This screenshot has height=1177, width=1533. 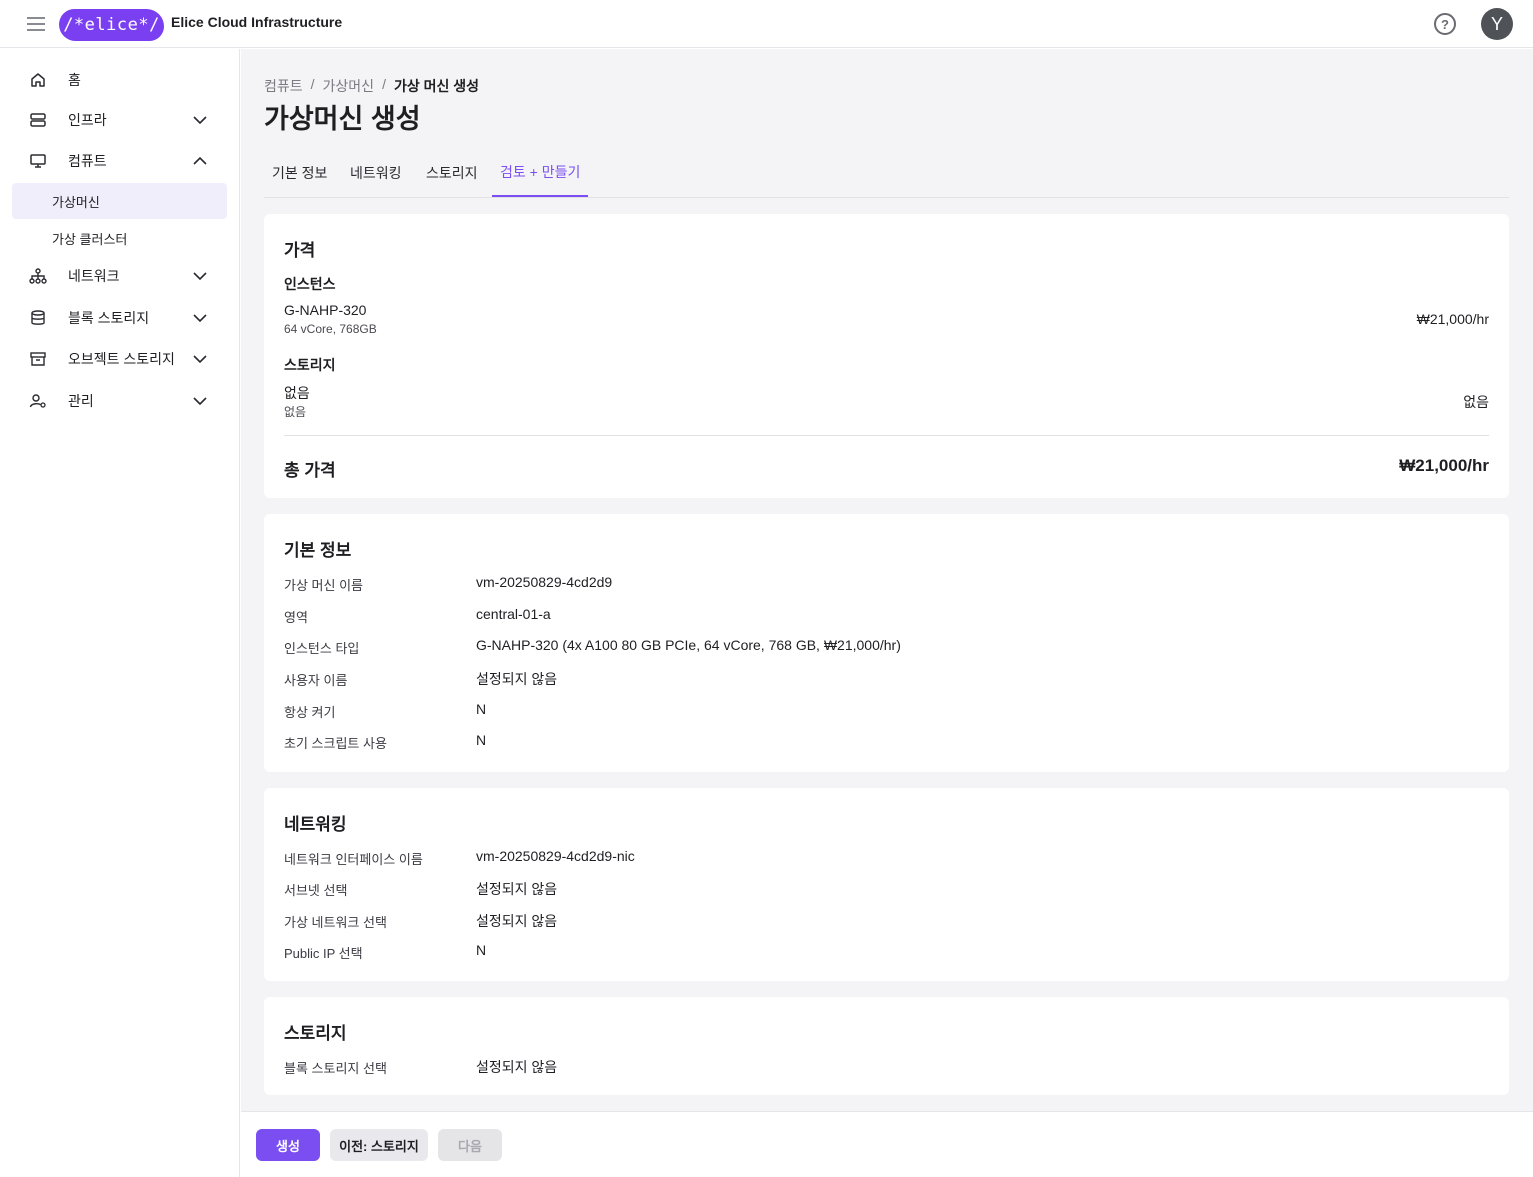 I want to click on sidebar-subitem-virtual-cluster: 가상 클러스터, so click(x=119, y=238).